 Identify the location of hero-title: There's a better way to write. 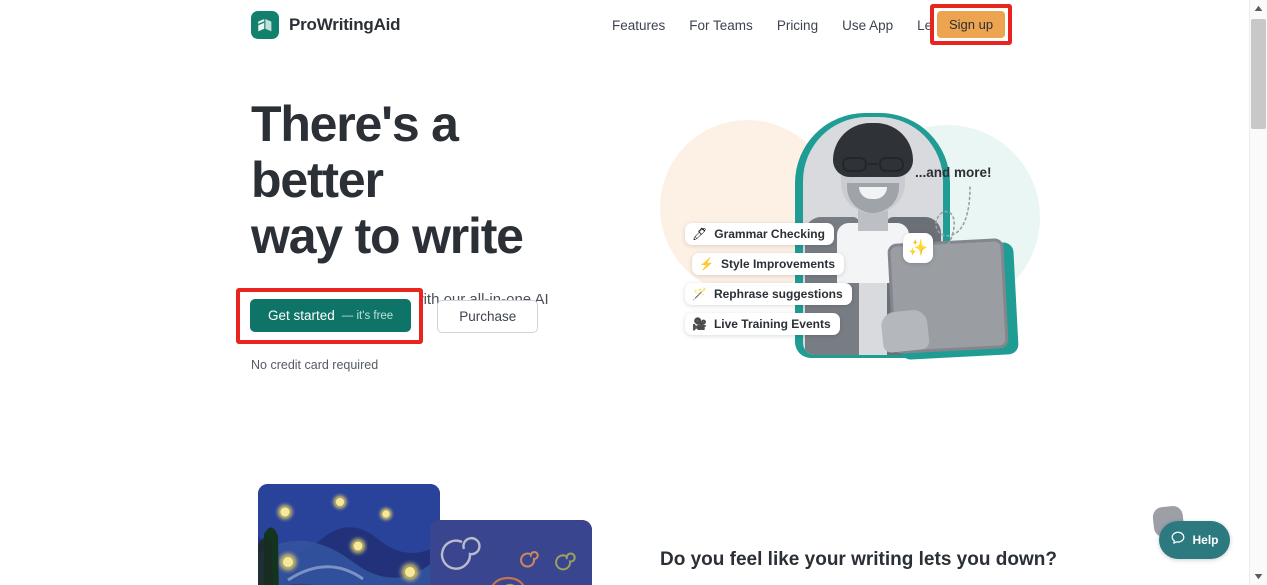
(421, 180).